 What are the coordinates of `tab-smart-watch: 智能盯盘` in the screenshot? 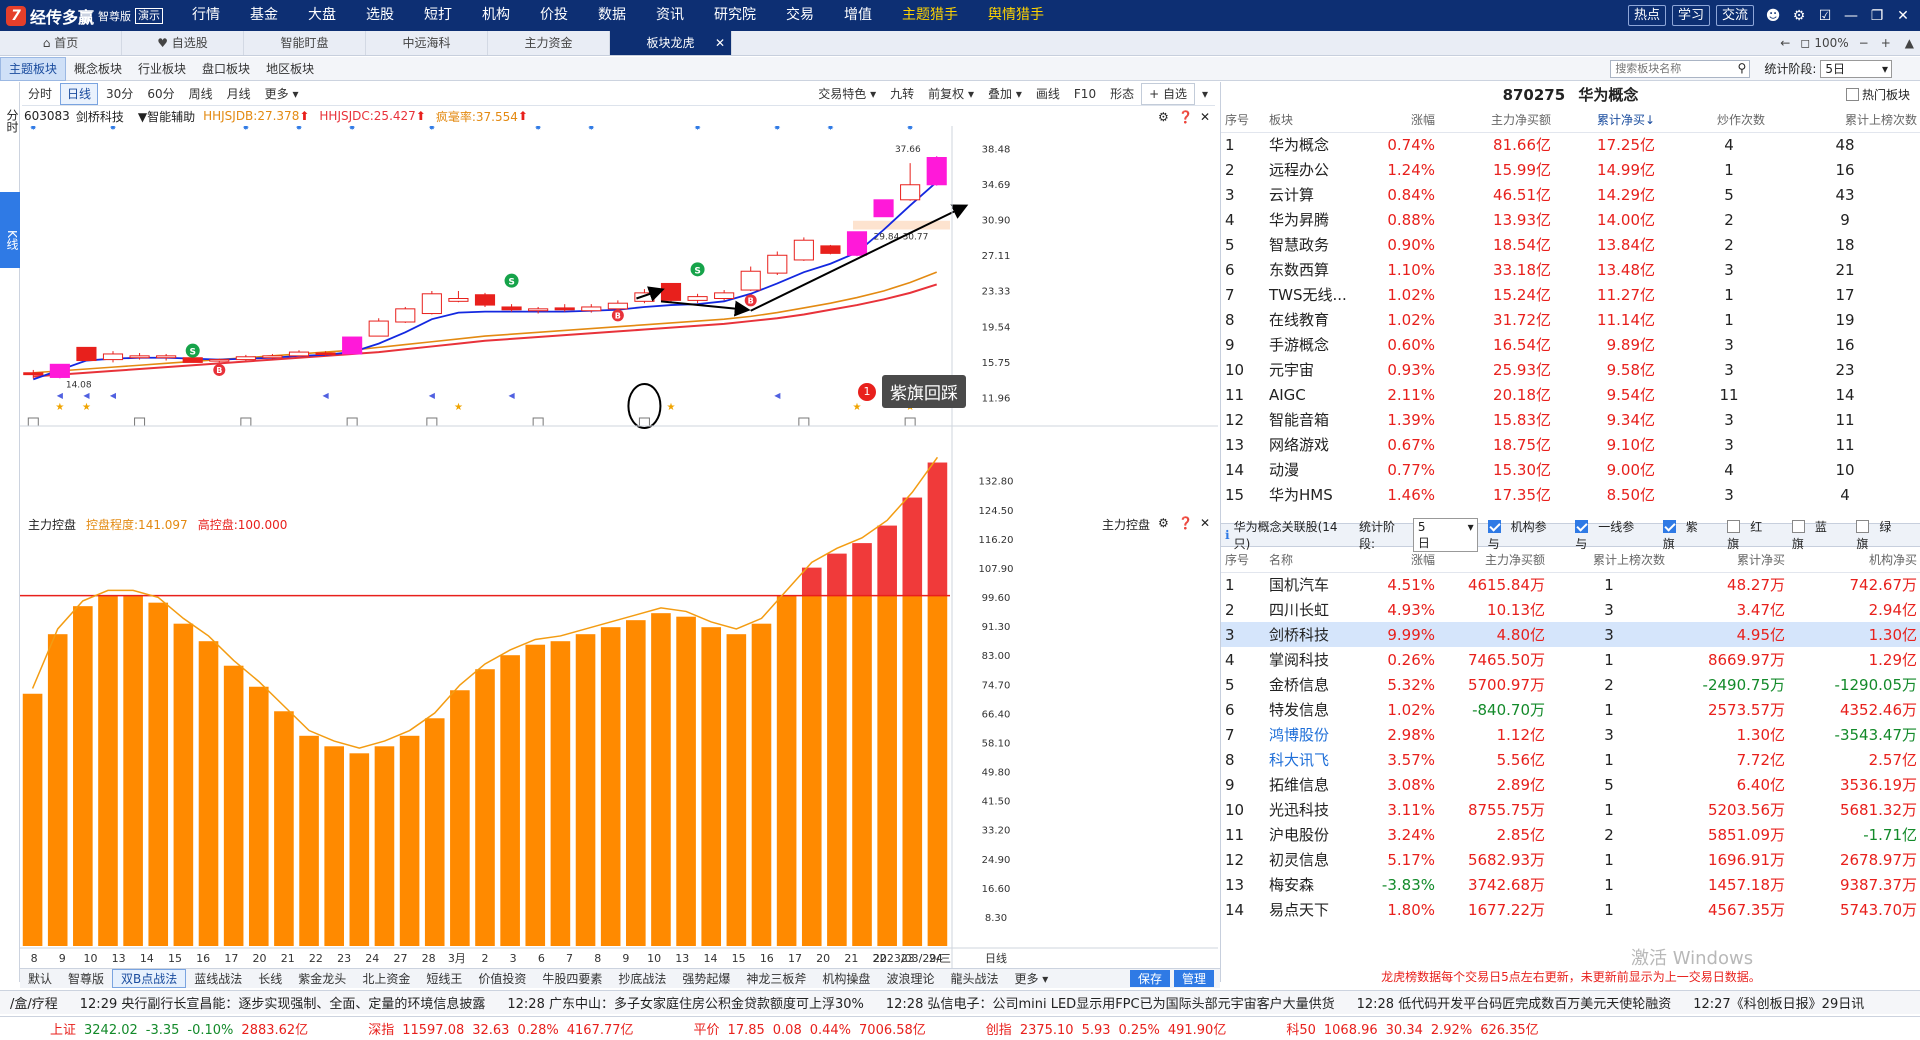 It's located at (305, 43).